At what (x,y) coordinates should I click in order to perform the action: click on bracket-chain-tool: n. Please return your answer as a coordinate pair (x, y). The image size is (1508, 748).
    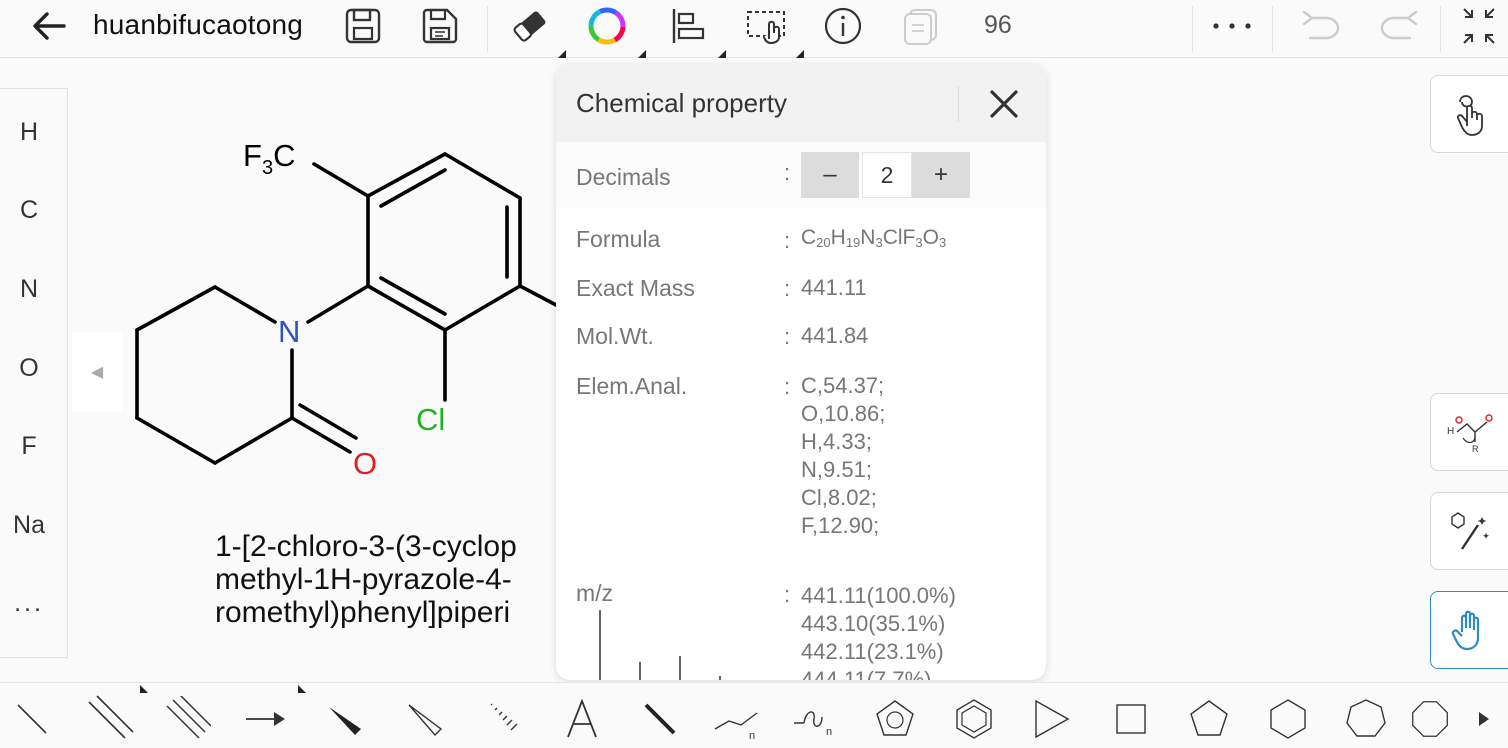
    Looking at the image, I should click on (817, 719).